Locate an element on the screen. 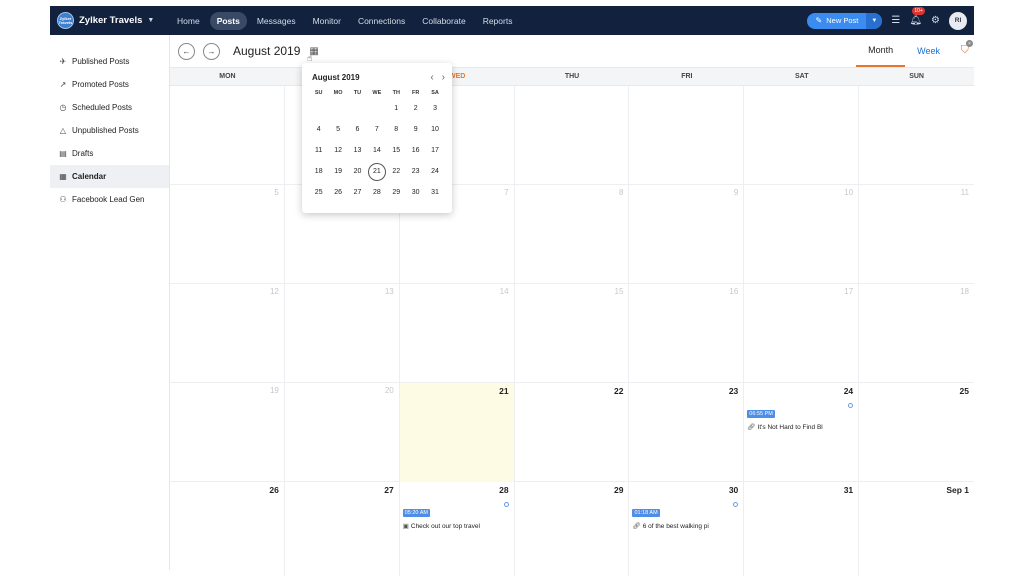  clear-filter-icon: × is located at coordinates (969, 43).